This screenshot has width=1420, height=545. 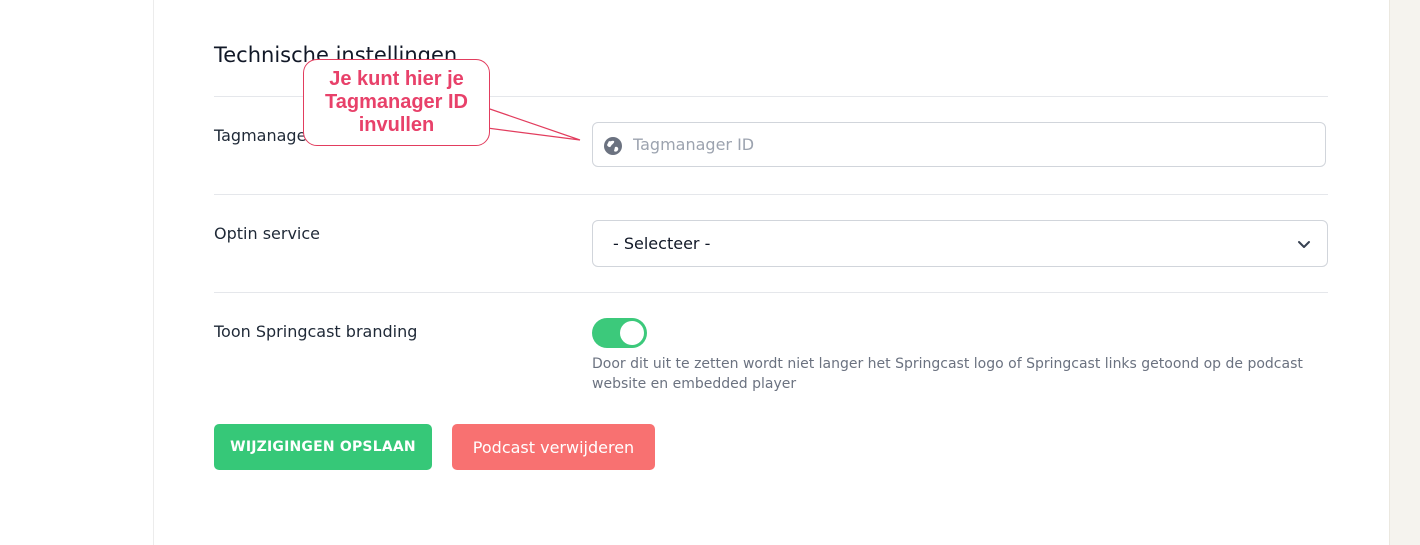 I want to click on globe-icon, so click(x=613, y=146).